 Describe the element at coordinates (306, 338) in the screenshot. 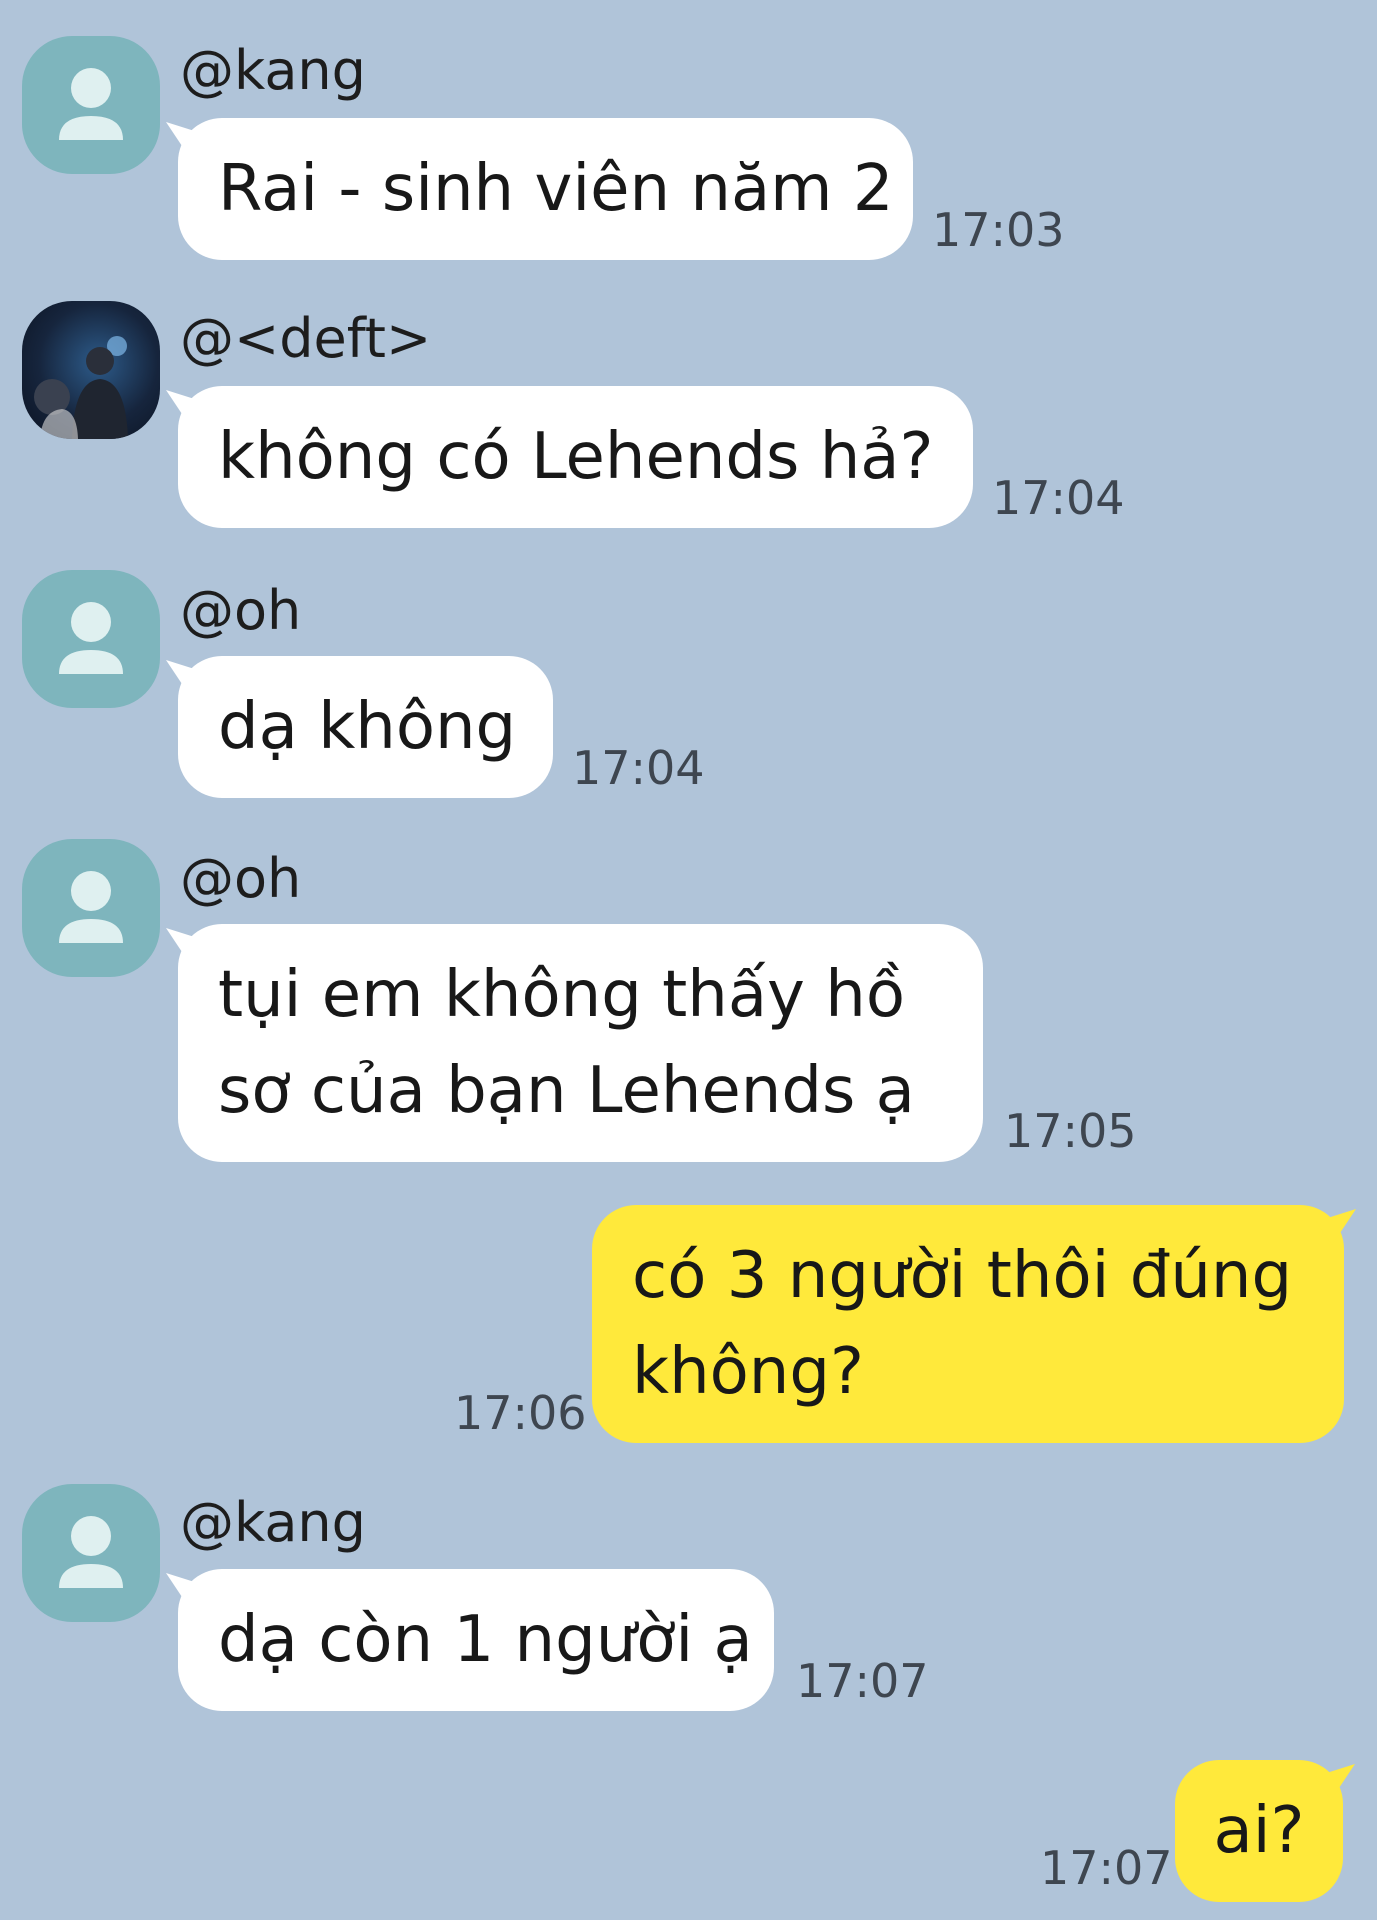

I see `sender-name: @<deft>` at that location.